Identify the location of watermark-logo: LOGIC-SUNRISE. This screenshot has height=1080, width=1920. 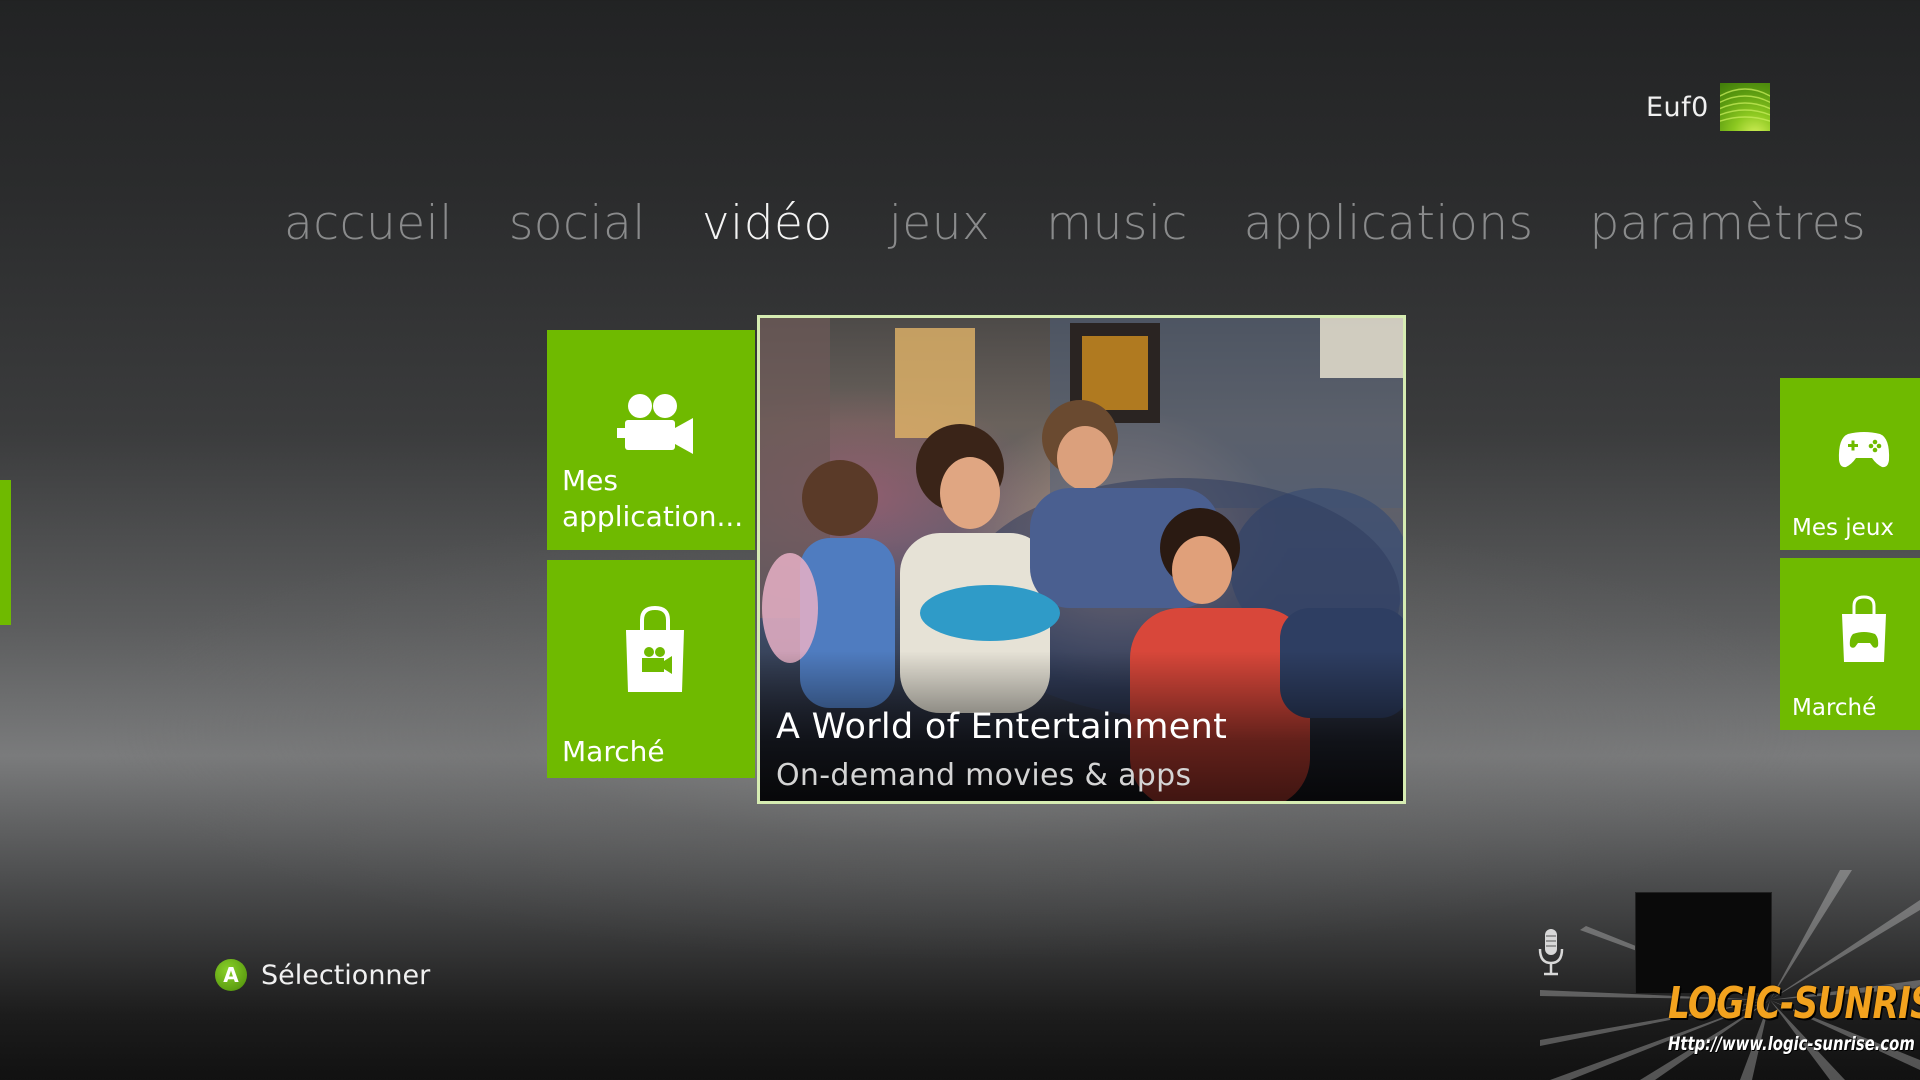
(1794, 1003).